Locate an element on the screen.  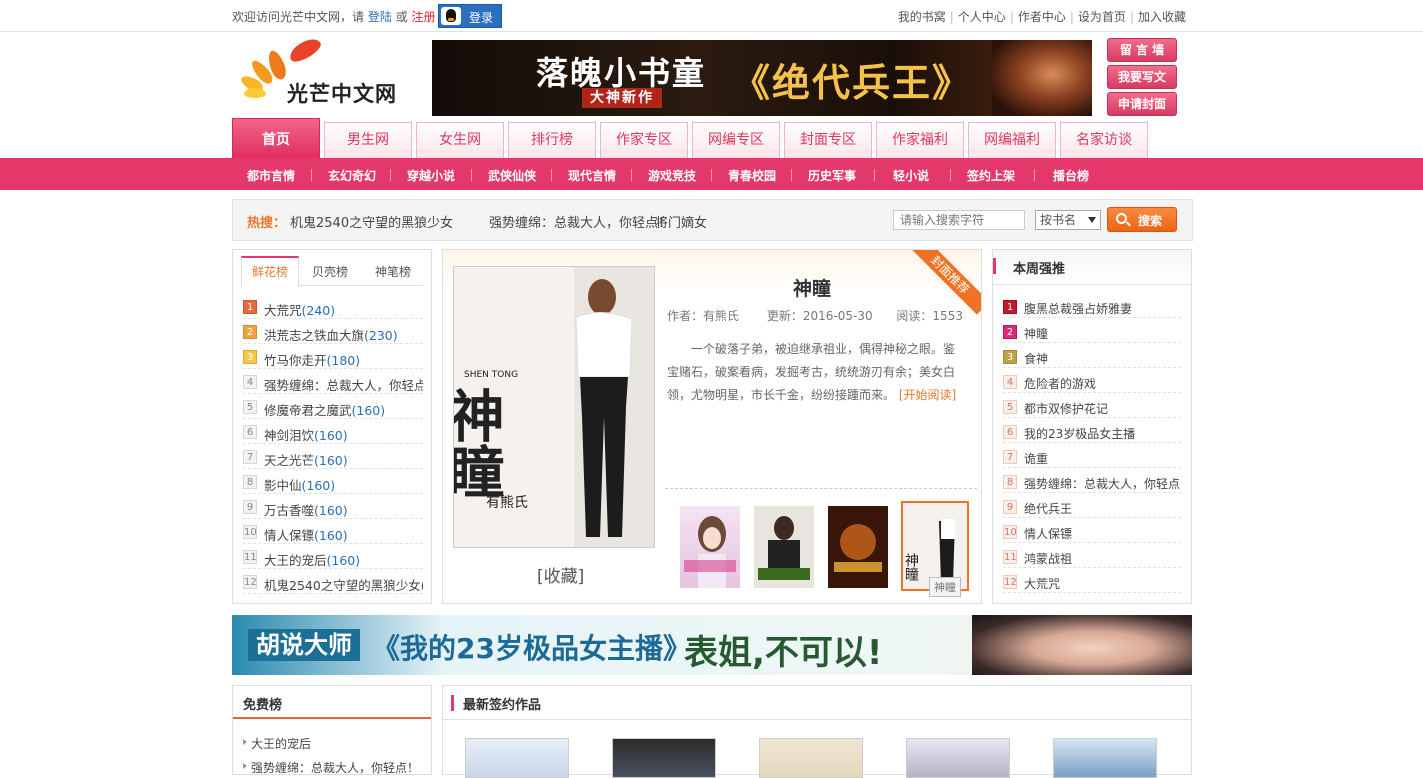
weekly-recommend-item: 1 腹黑总裁强占娇雅妻 is located at coordinates (1092, 306).